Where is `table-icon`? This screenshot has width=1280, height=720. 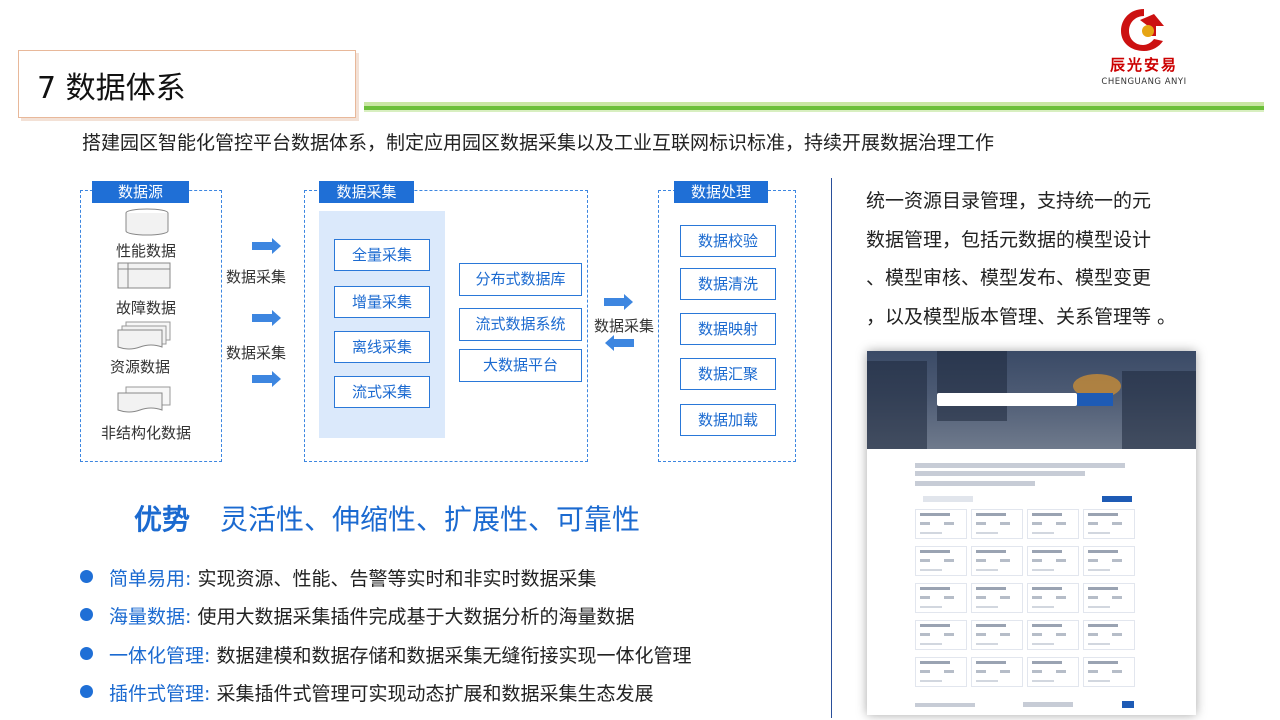
table-icon is located at coordinates (144, 275).